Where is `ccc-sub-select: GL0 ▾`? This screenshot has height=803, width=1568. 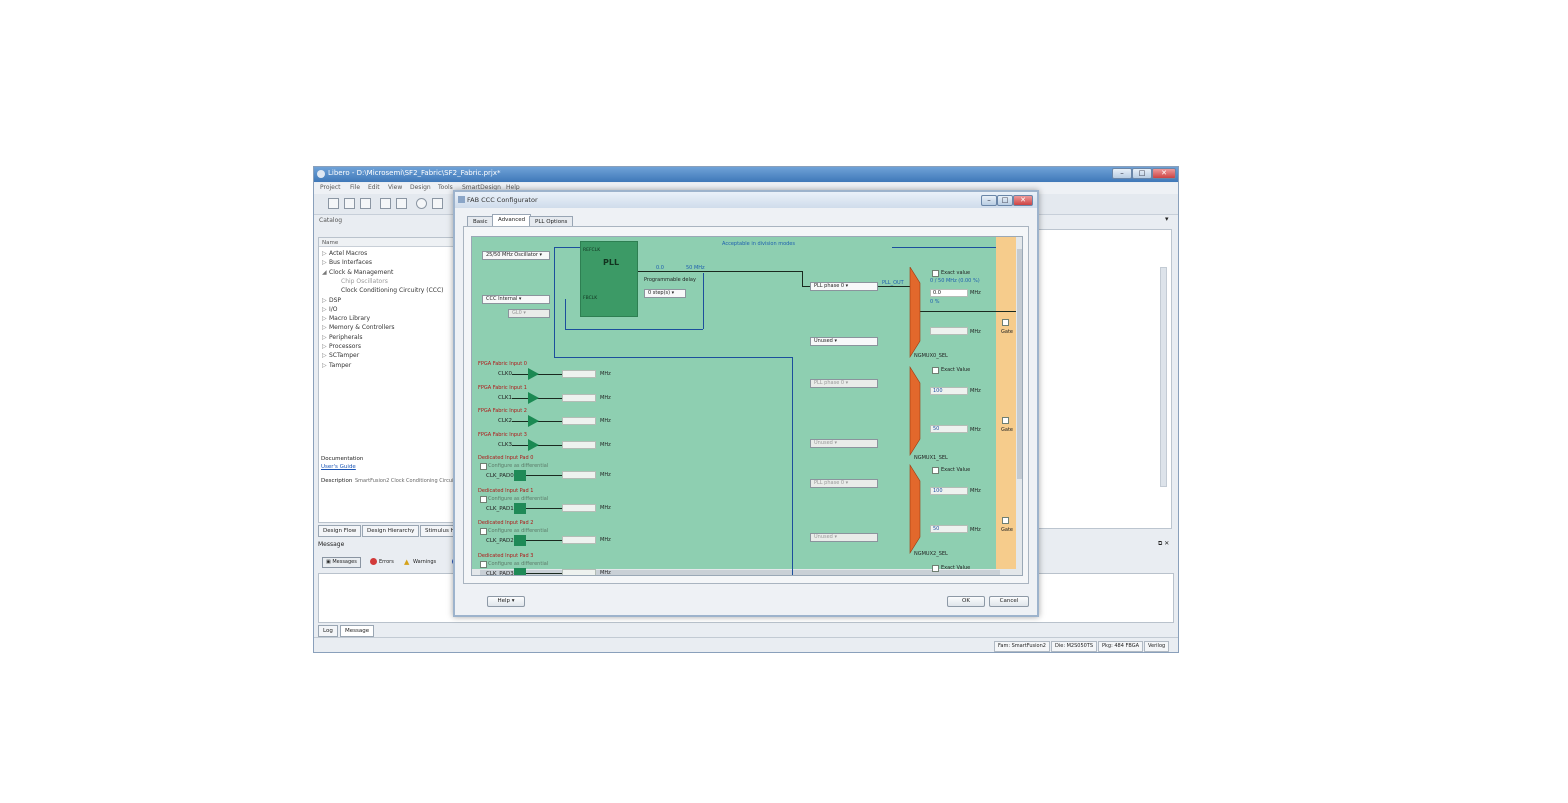
ccc-sub-select: GL0 ▾ is located at coordinates (529, 313).